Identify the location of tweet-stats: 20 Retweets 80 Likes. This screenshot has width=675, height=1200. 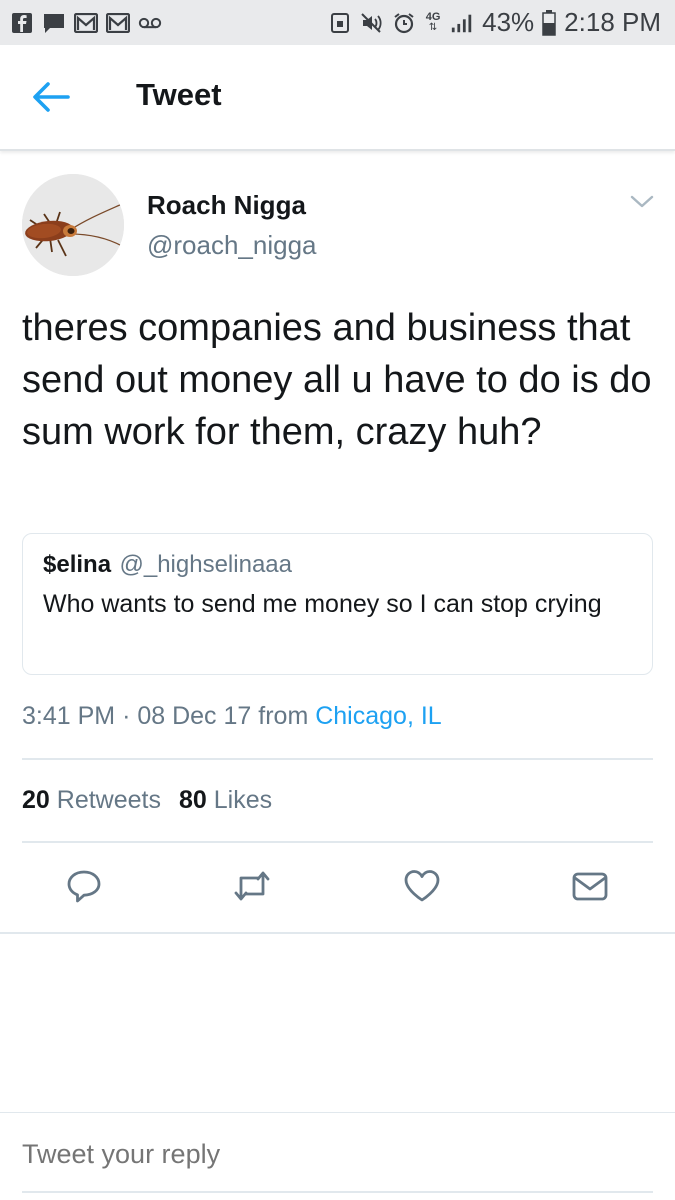
(147, 800).